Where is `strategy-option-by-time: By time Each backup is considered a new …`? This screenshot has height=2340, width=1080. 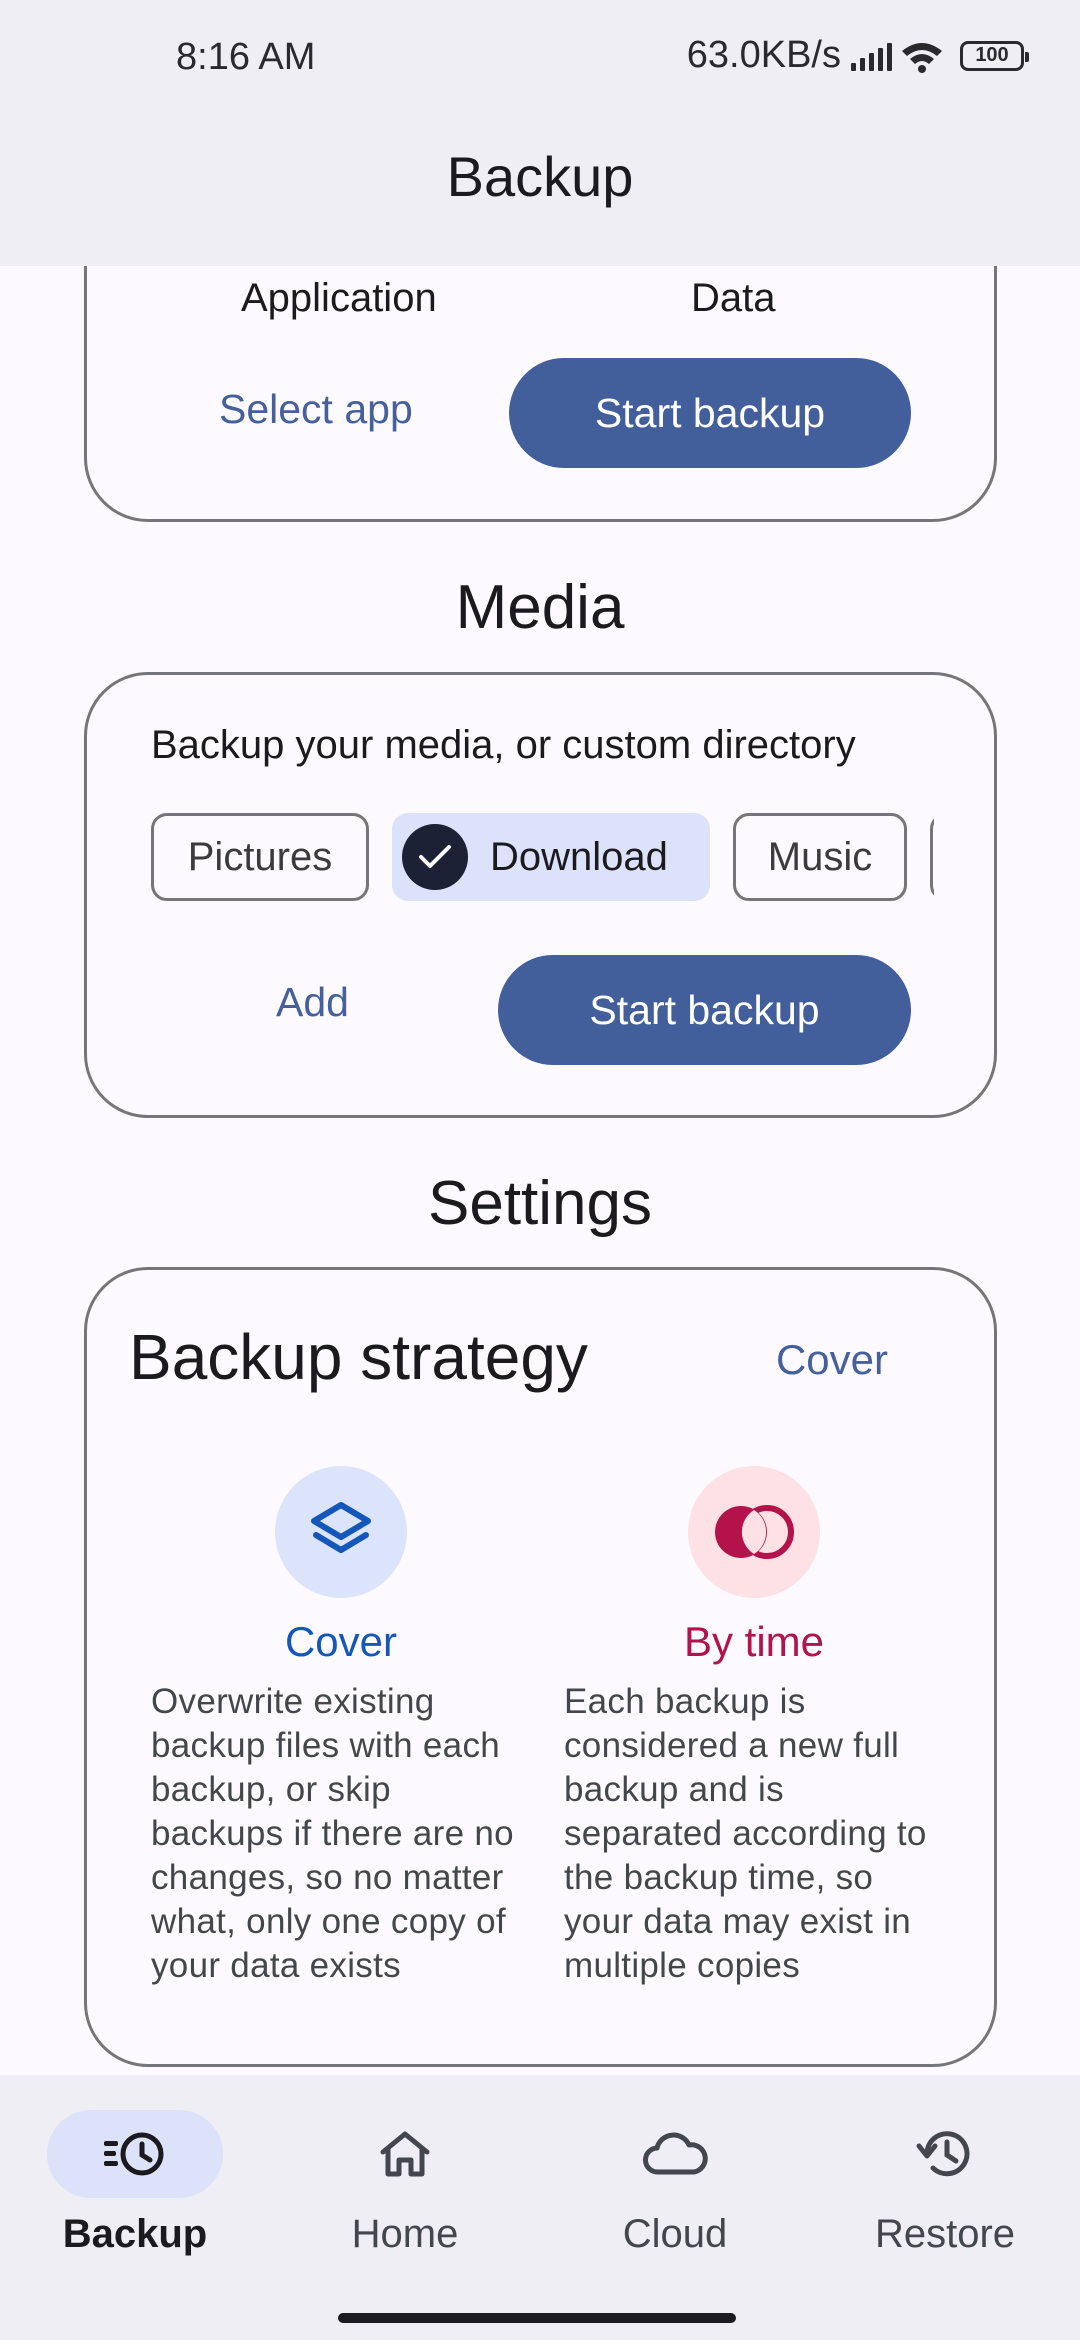 strategy-option-by-time: By time Each backup is considered a new … is located at coordinates (754, 1727).